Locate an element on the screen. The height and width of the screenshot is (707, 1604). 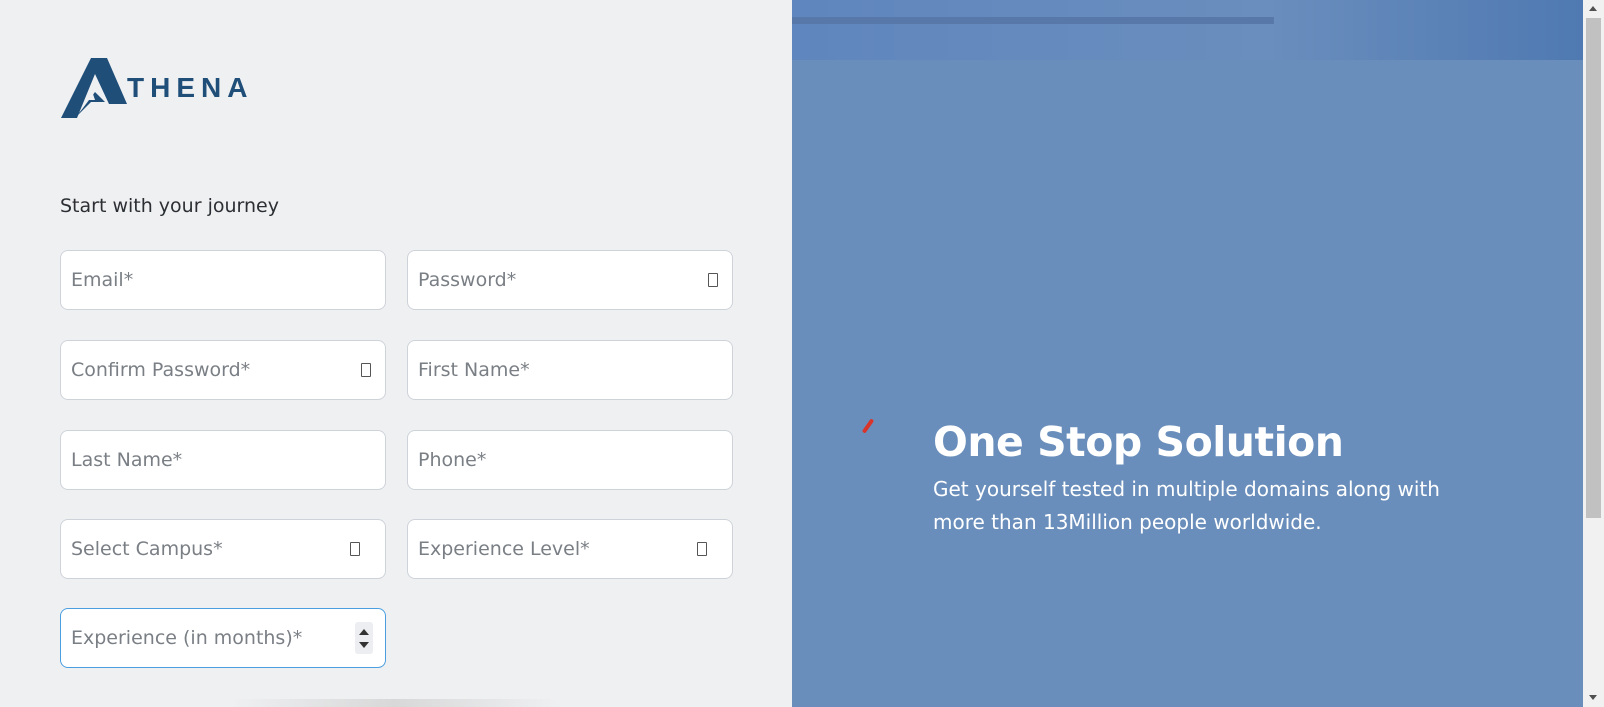
first-name-field: First Name* is located at coordinates (570, 370).